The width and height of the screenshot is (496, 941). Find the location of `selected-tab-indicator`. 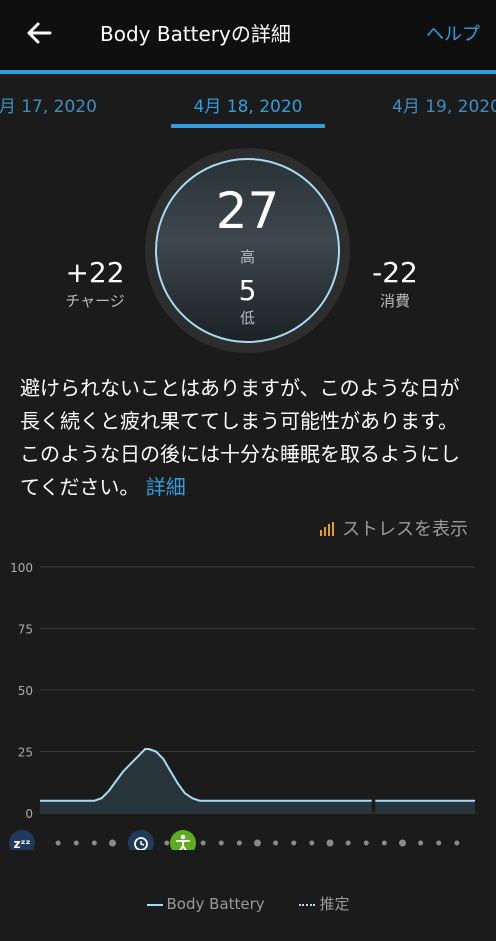

selected-tab-indicator is located at coordinates (248, 126).